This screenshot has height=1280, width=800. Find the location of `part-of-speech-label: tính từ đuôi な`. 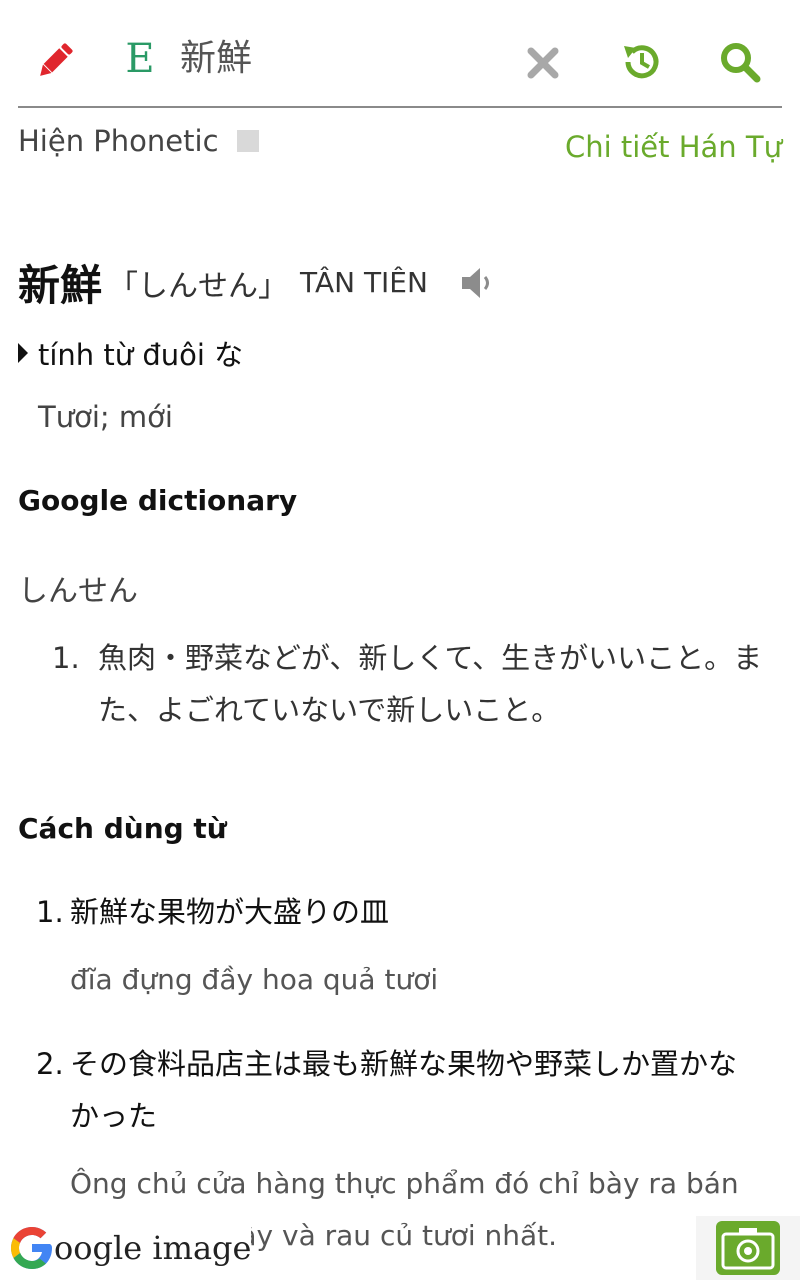

part-of-speech-label: tính từ đuôi な is located at coordinates (141, 355).